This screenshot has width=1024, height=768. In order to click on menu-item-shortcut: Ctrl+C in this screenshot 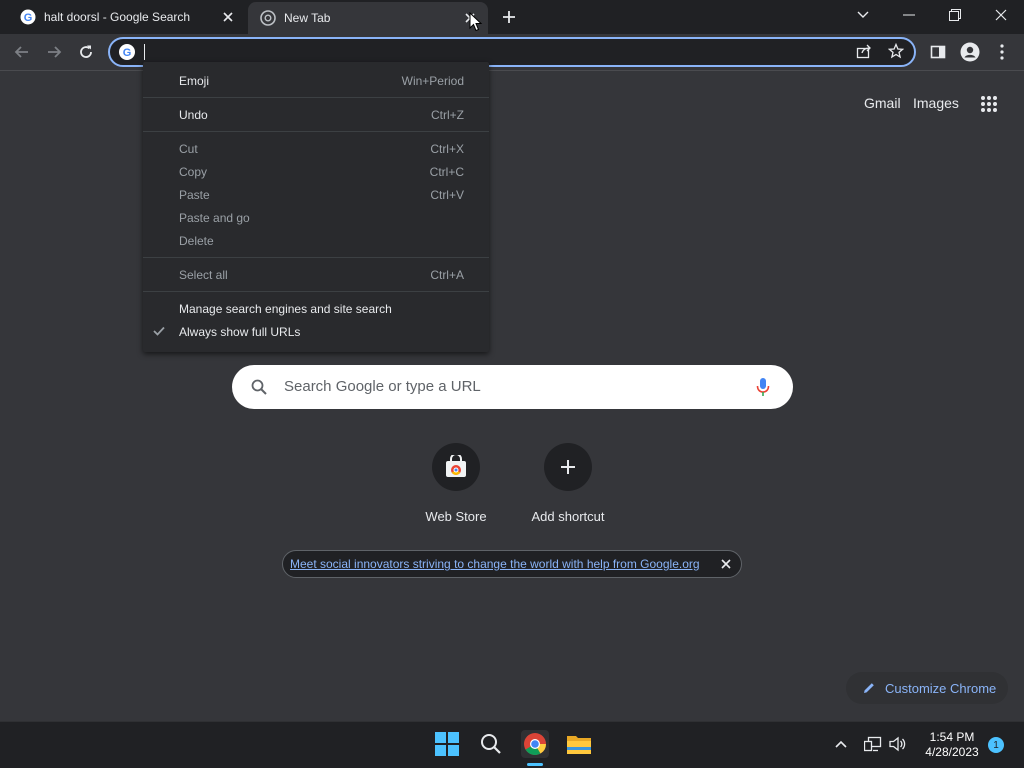, I will do `click(446, 172)`.